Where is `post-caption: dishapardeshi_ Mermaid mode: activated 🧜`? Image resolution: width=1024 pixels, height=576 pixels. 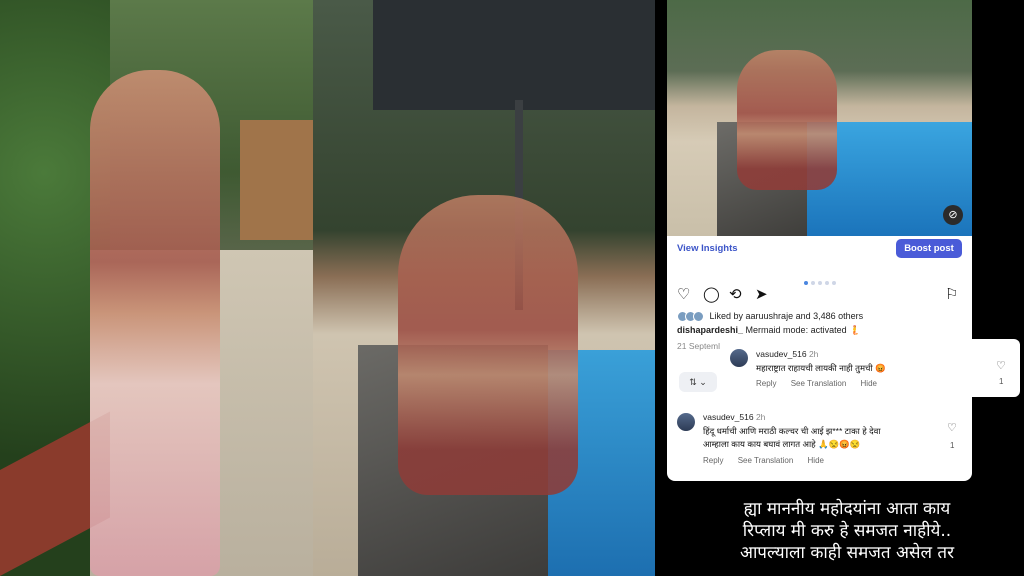 post-caption: dishapardeshi_ Mermaid mode: activated 🧜 is located at coordinates (768, 330).